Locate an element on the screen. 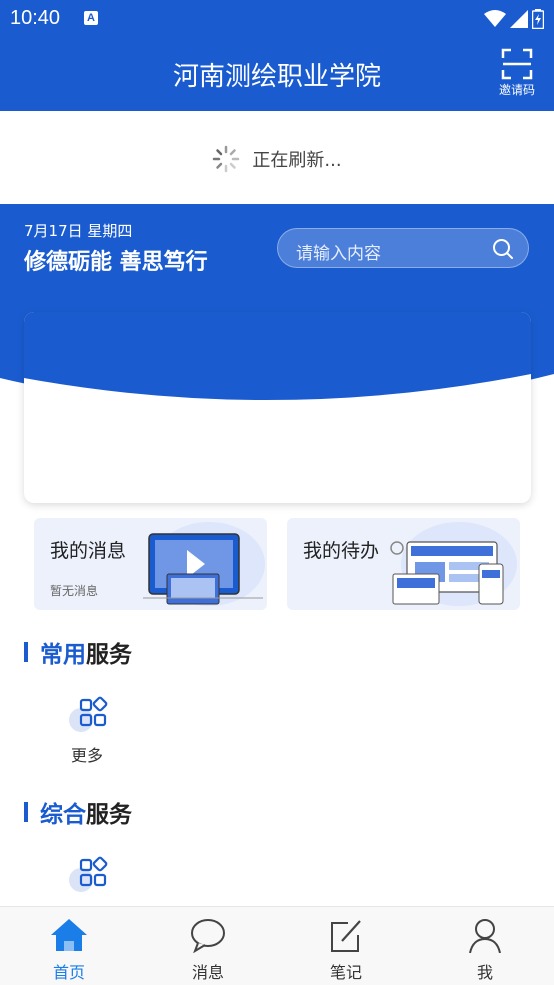 The height and width of the screenshot is (985, 554). tab-me-label: 我 is located at coordinates (484, 972).